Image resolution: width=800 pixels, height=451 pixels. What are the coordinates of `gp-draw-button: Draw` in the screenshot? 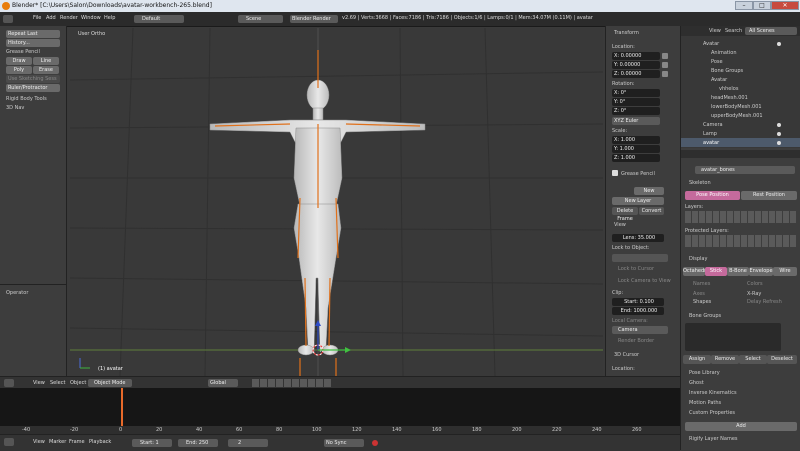 It's located at (19, 61).